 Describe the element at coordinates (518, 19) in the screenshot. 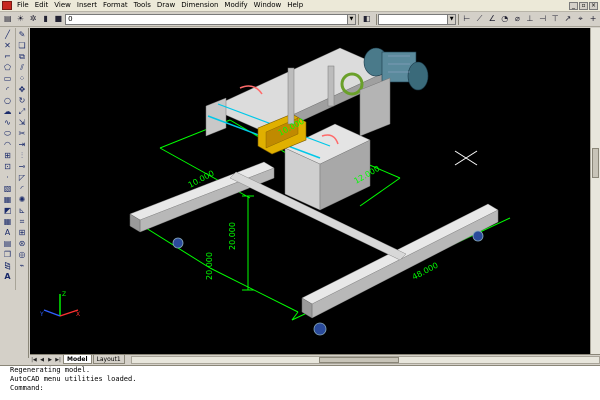

I see `dim-diameter-icon: ⌀` at that location.